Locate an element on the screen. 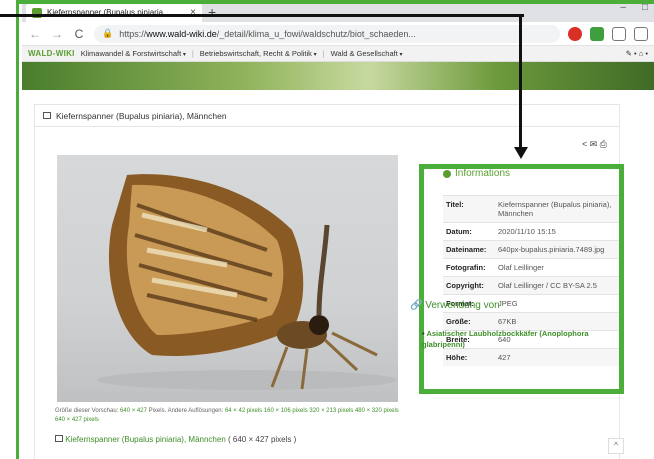  menu-klimawandel: Klimawandel & Forstwirtschaft is located at coordinates (133, 53).